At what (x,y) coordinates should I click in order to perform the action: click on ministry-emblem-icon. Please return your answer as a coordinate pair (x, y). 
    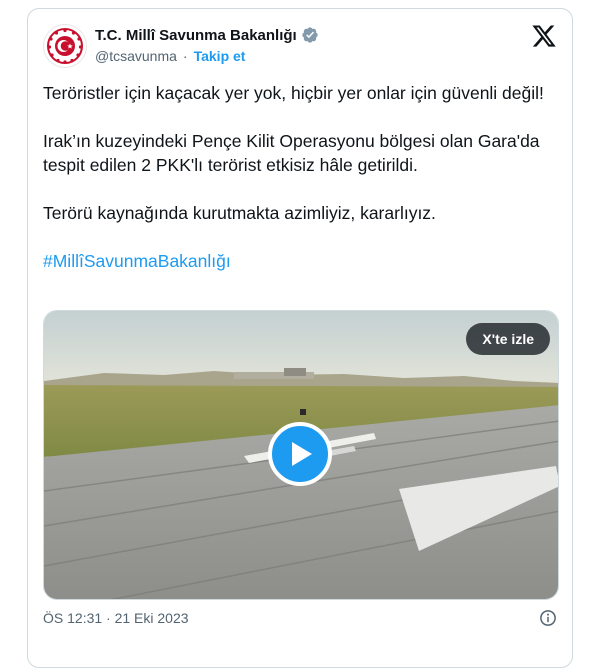
    Looking at the image, I should click on (65, 46).